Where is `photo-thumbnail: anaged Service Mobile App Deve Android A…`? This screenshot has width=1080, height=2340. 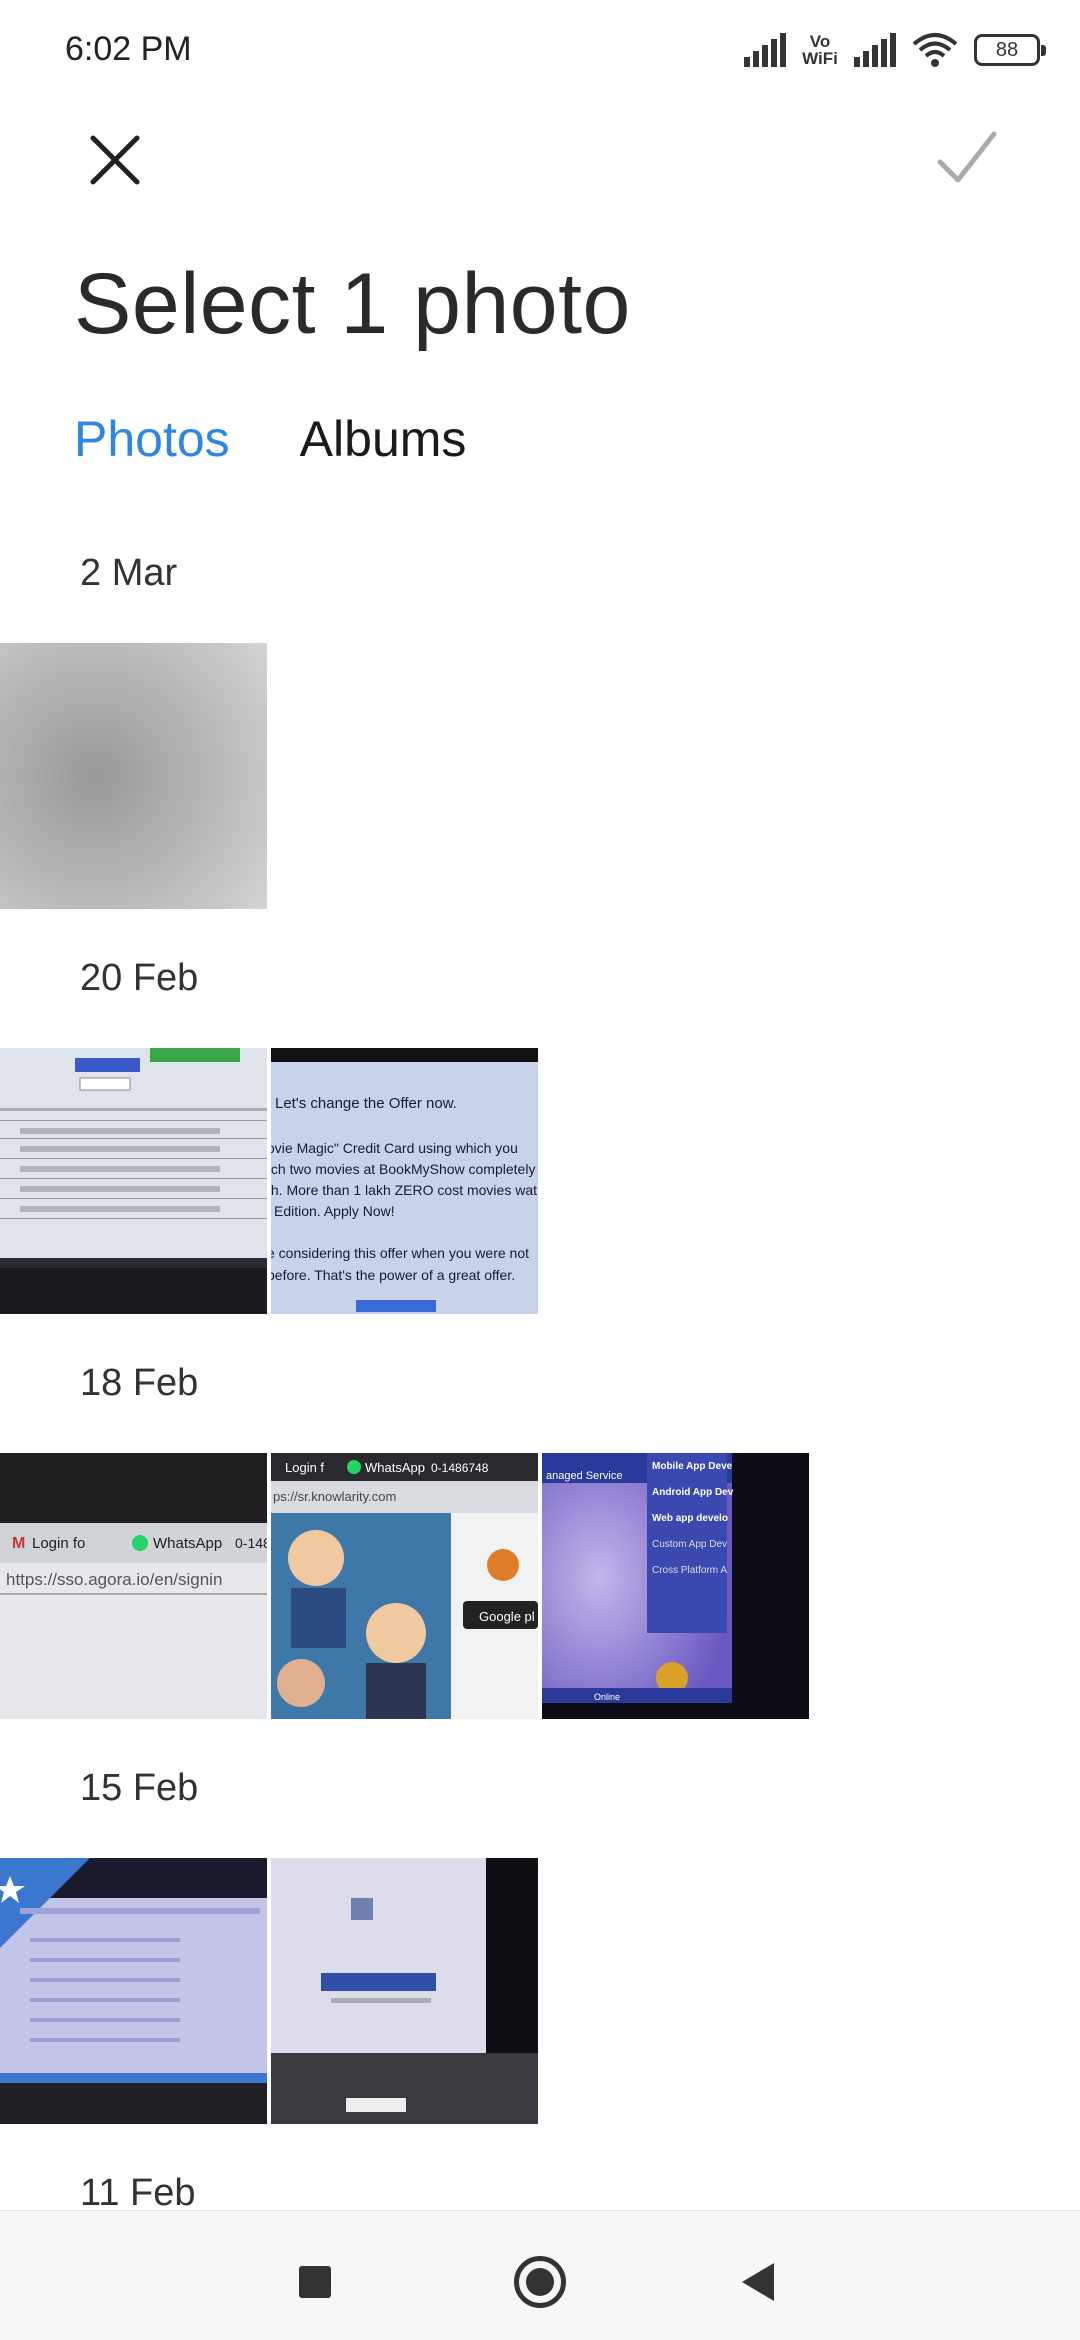
photo-thumbnail: anaged Service Mobile App Deve Android A… is located at coordinates (675, 1586).